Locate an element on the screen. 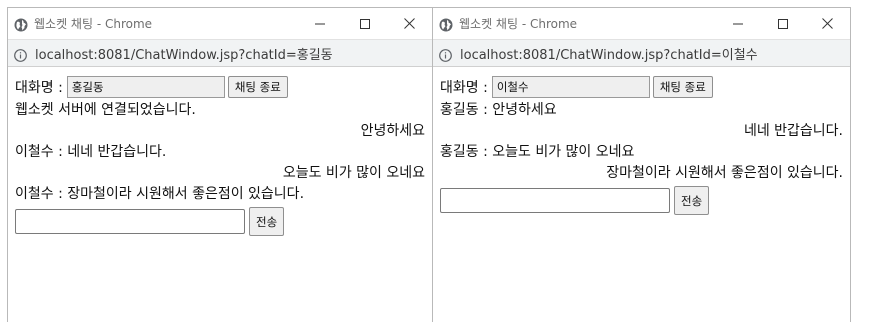  chat-message: 이철수 : 장마철이라 시원해서 좋은점이 있습니다. is located at coordinates (160, 194).